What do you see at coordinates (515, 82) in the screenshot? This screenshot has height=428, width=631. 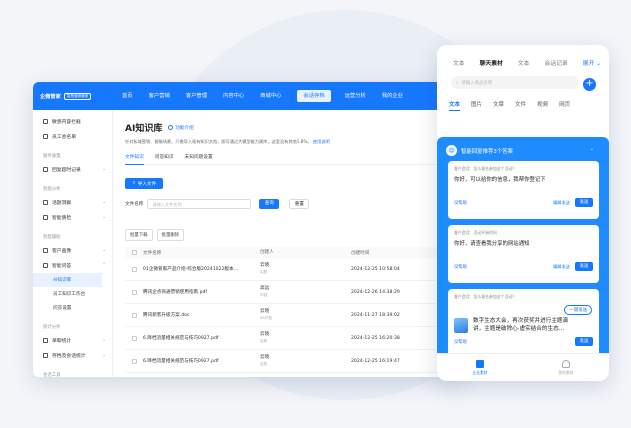 I see `material-search-input: ⌕ 请输入商品名称` at bounding box center [515, 82].